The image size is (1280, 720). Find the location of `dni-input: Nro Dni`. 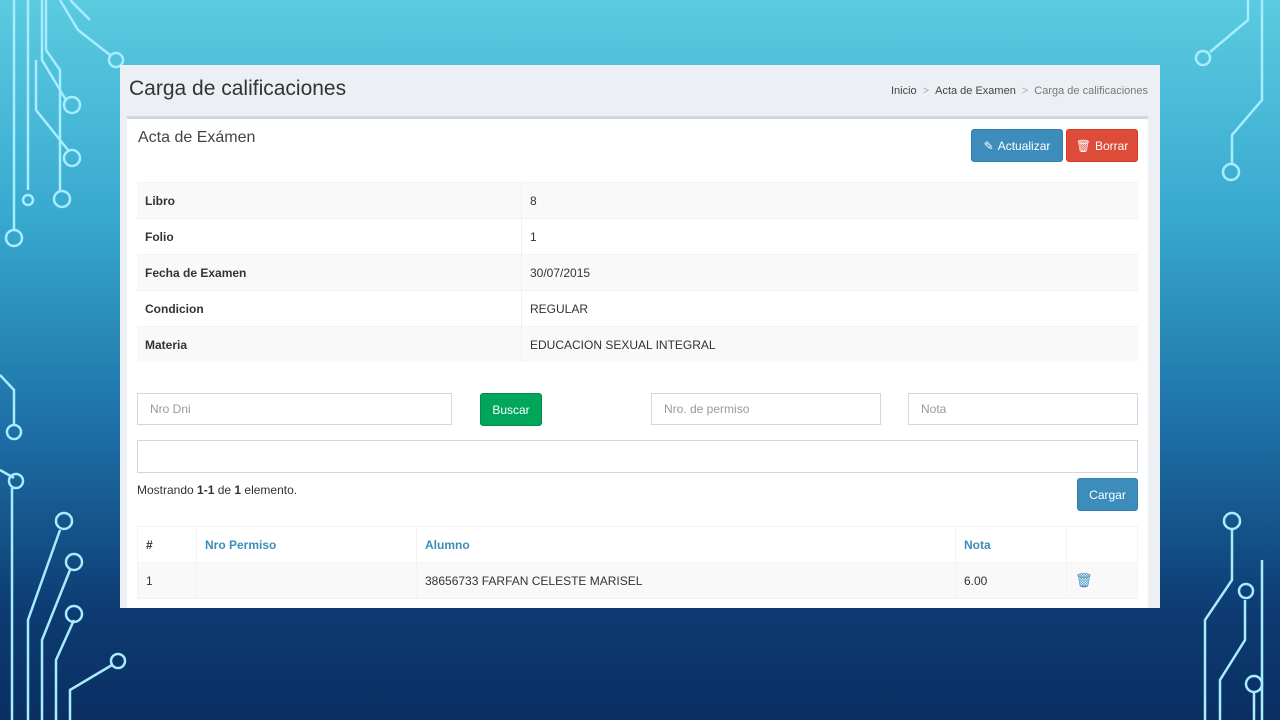

dni-input: Nro Dni is located at coordinates (294, 409).